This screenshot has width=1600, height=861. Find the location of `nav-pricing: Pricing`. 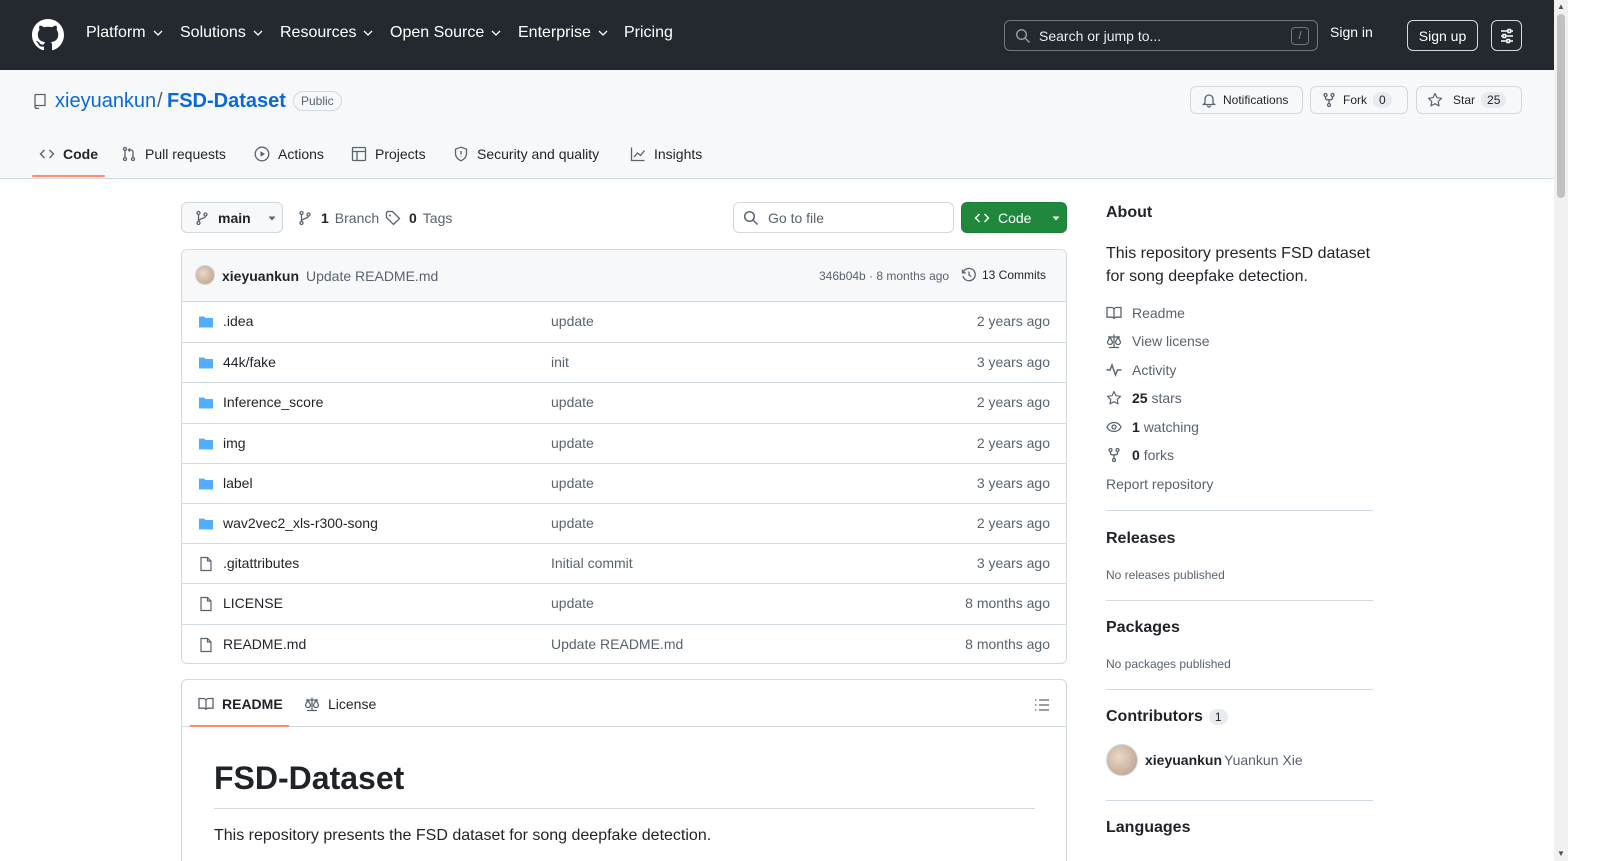

nav-pricing: Pricing is located at coordinates (648, 33).